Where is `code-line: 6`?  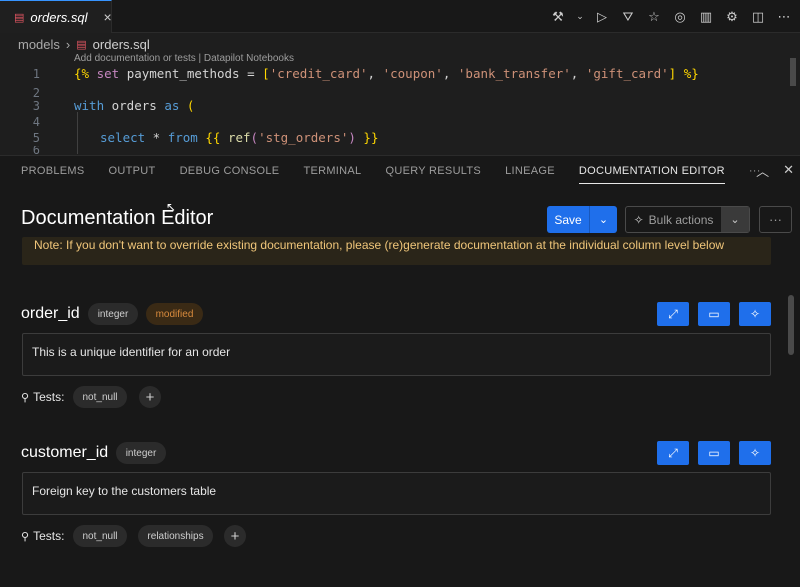
code-line: 6 is located at coordinates (400, 150).